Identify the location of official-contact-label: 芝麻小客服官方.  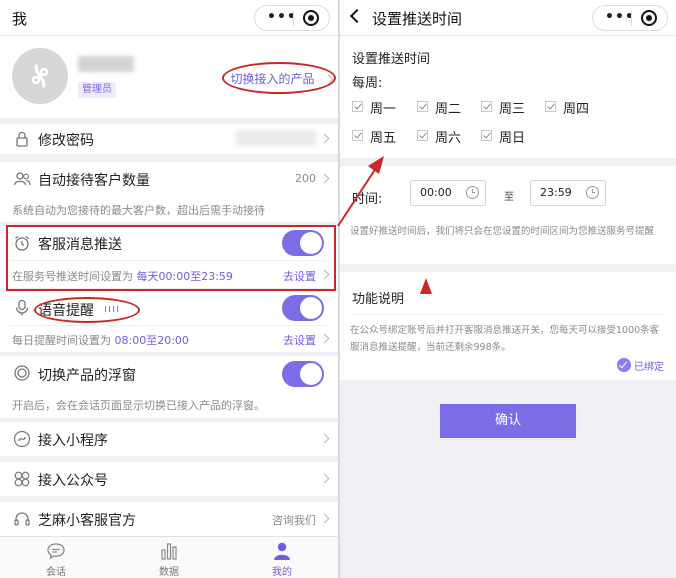
(87, 521).